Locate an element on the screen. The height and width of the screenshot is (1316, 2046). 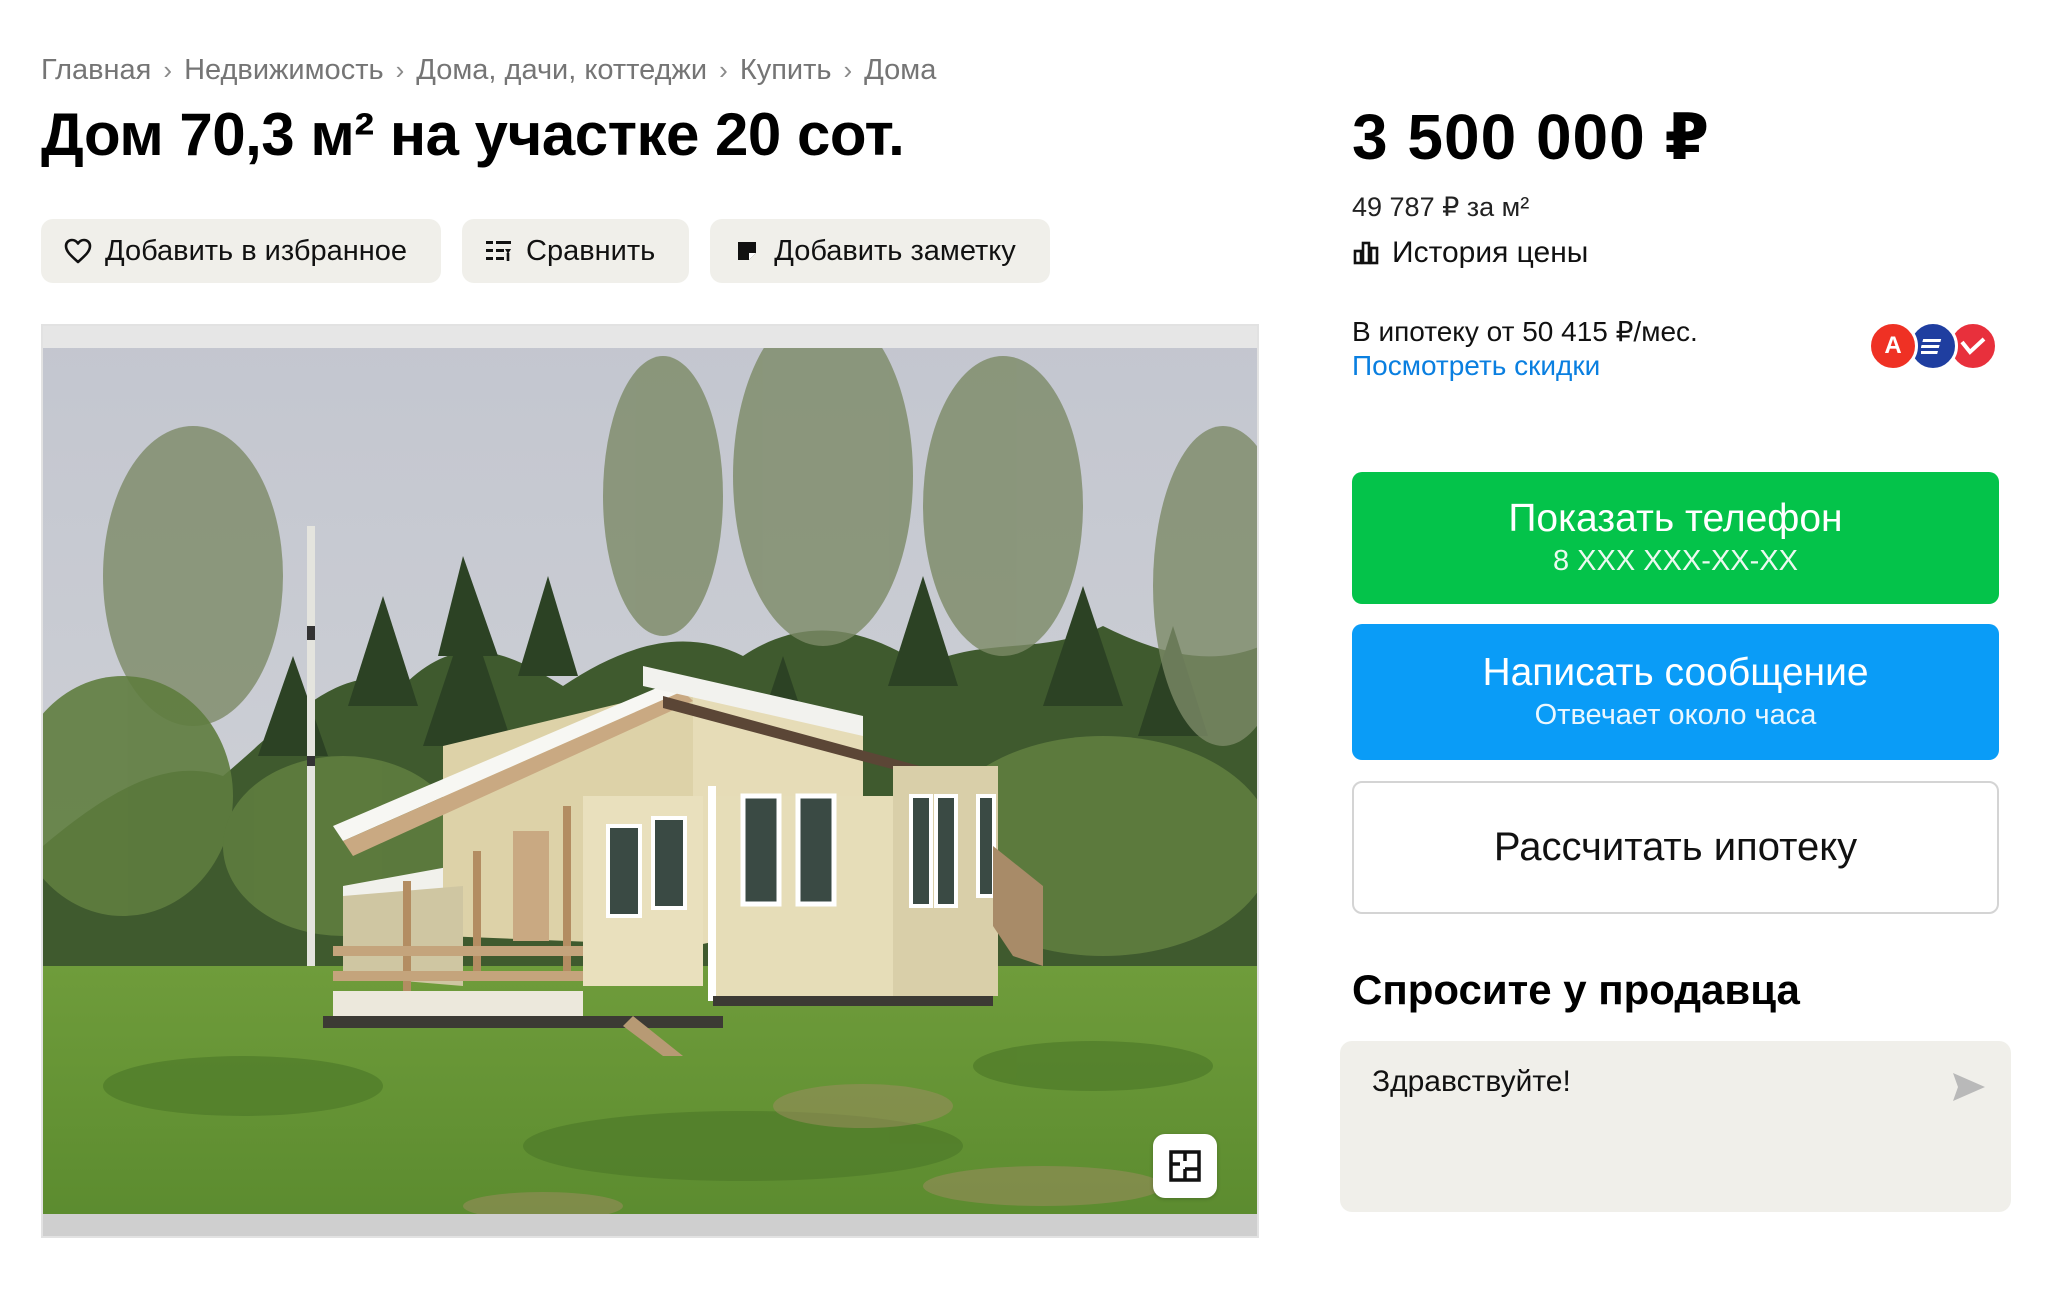
show-phone-button: Показать телефон 8 XXX XXX-XX-XX is located at coordinates (1675, 538).